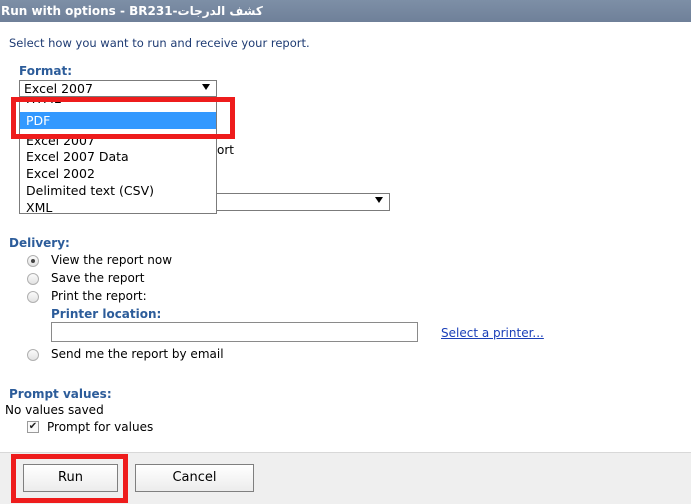 The width and height of the screenshot is (691, 504). Describe the element at coordinates (99, 296) in the screenshot. I see `radio-print-report-label: Print the report:` at that location.